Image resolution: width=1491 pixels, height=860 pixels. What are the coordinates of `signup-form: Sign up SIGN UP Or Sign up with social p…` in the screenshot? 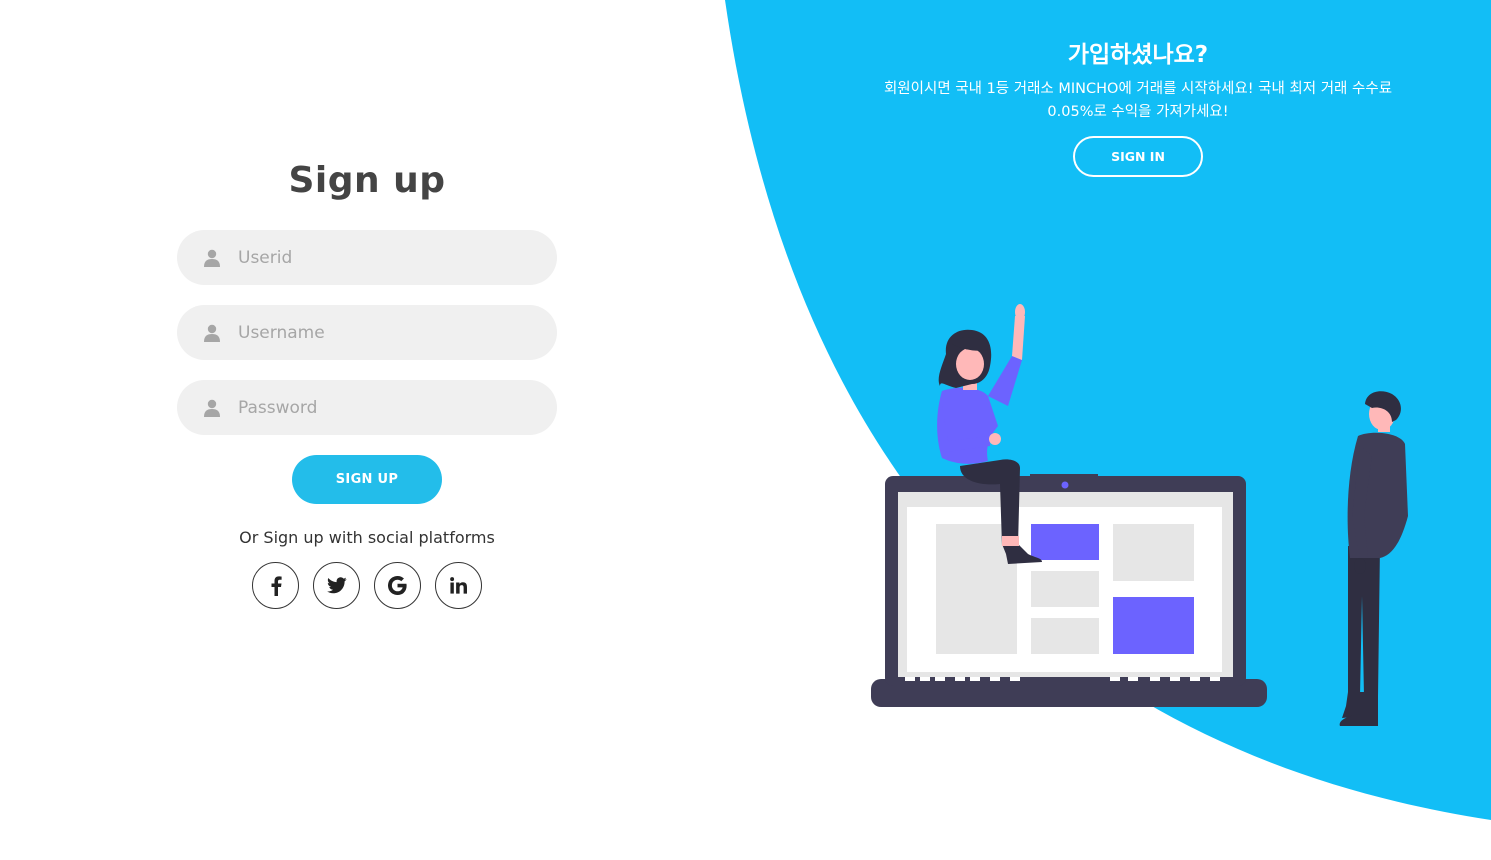 It's located at (367, 379).